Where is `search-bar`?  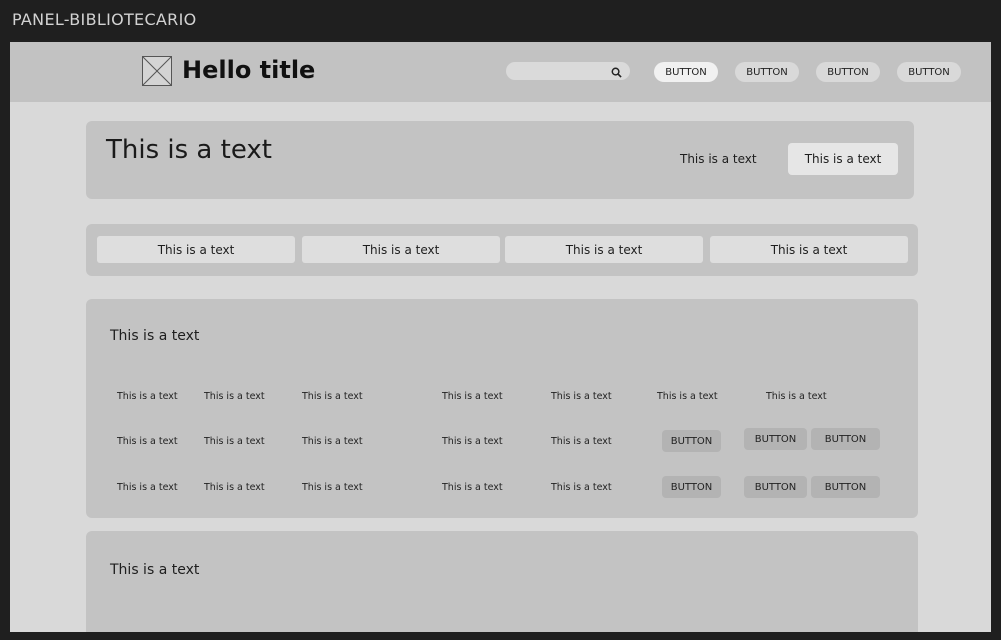 search-bar is located at coordinates (568, 71).